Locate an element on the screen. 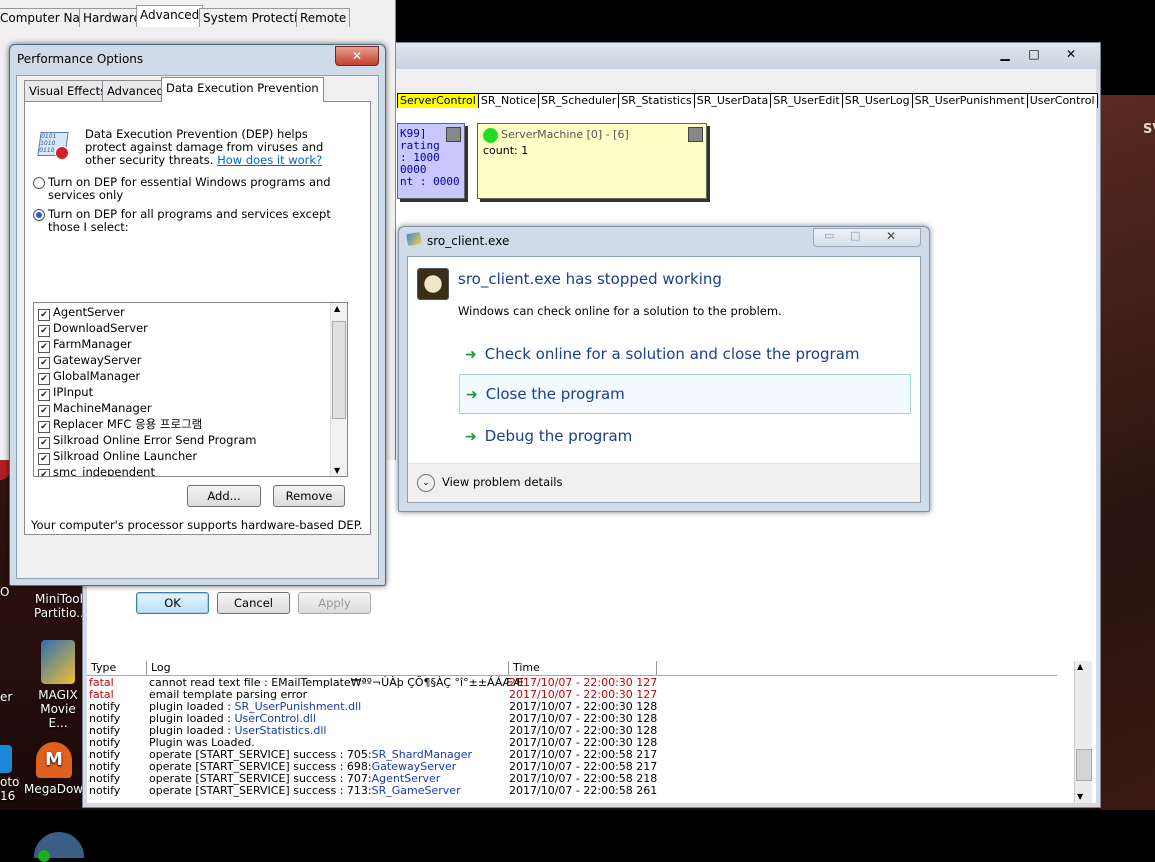 The height and width of the screenshot is (862, 1155). maximize-button: □ is located at coordinates (1034, 54).